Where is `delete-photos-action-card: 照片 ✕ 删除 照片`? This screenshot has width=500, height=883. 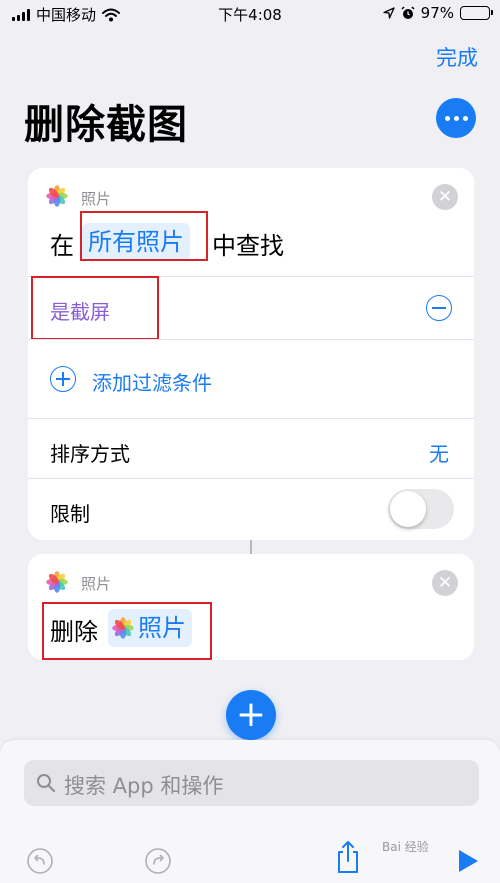
delete-photos-action-card: 照片 ✕ 删除 照片 is located at coordinates (251, 607).